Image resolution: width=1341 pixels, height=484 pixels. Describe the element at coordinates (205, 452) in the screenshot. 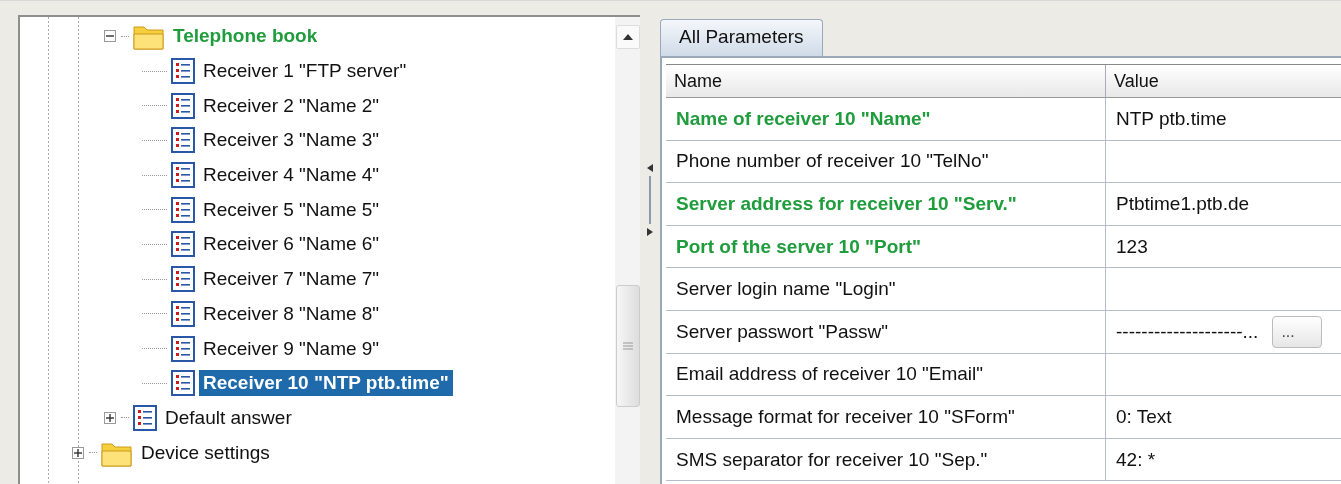

I see `tree-item: Device settings` at that location.